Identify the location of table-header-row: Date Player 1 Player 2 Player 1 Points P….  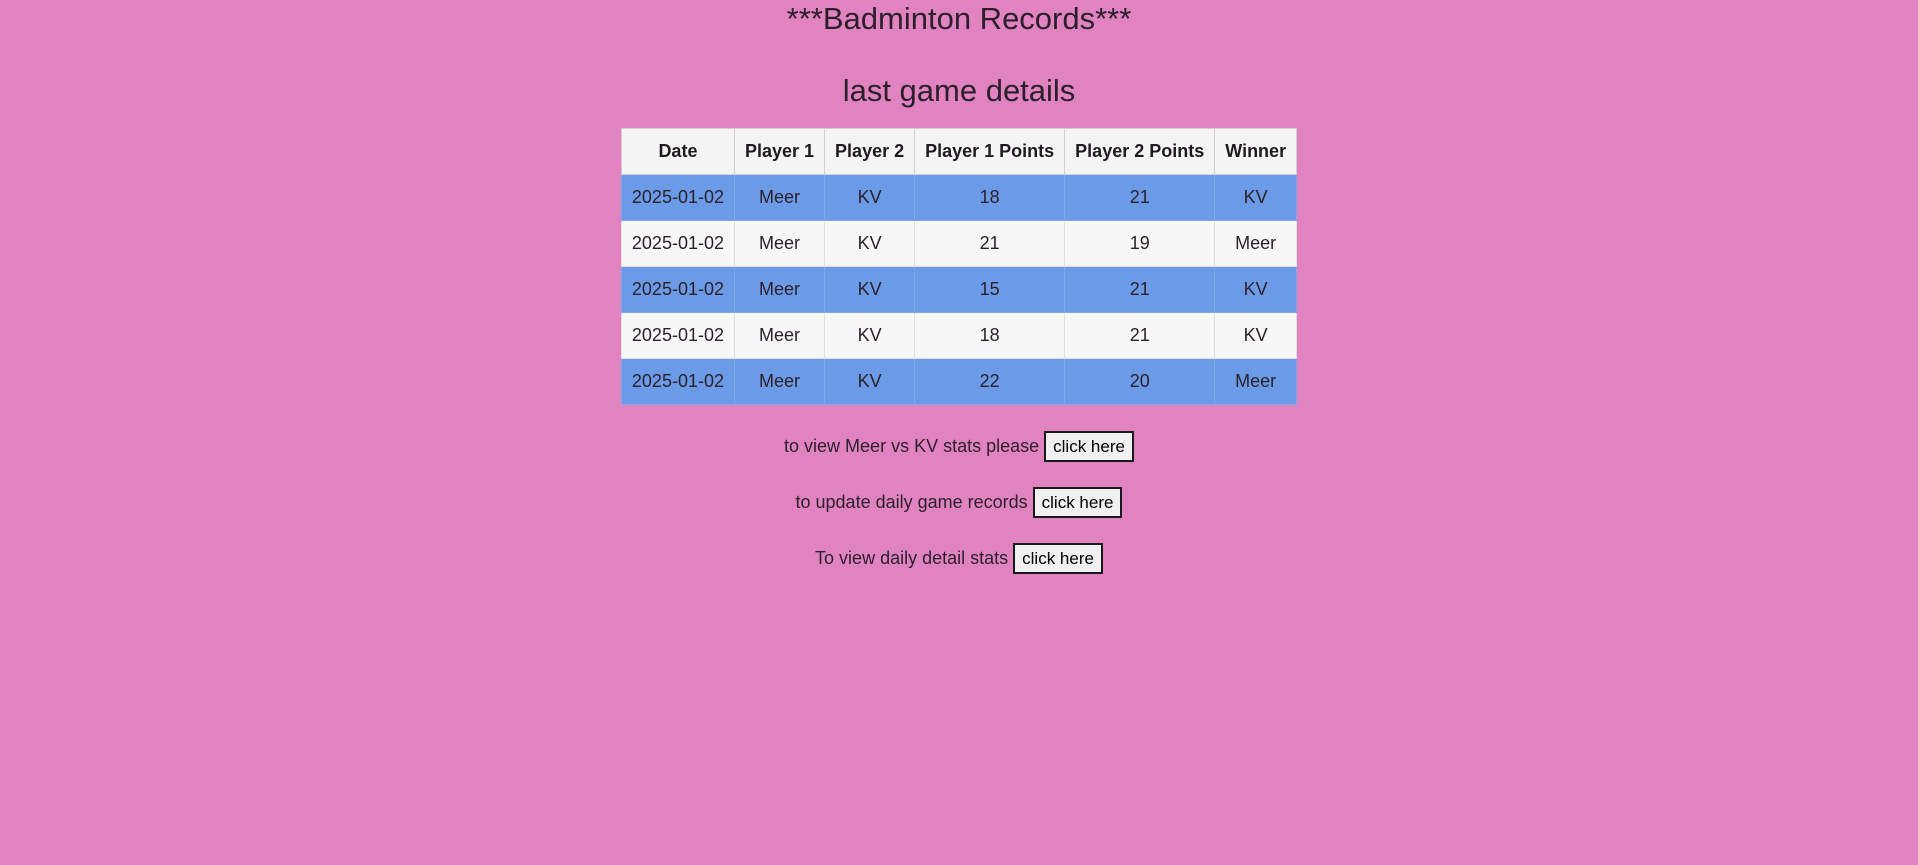
(959, 151).